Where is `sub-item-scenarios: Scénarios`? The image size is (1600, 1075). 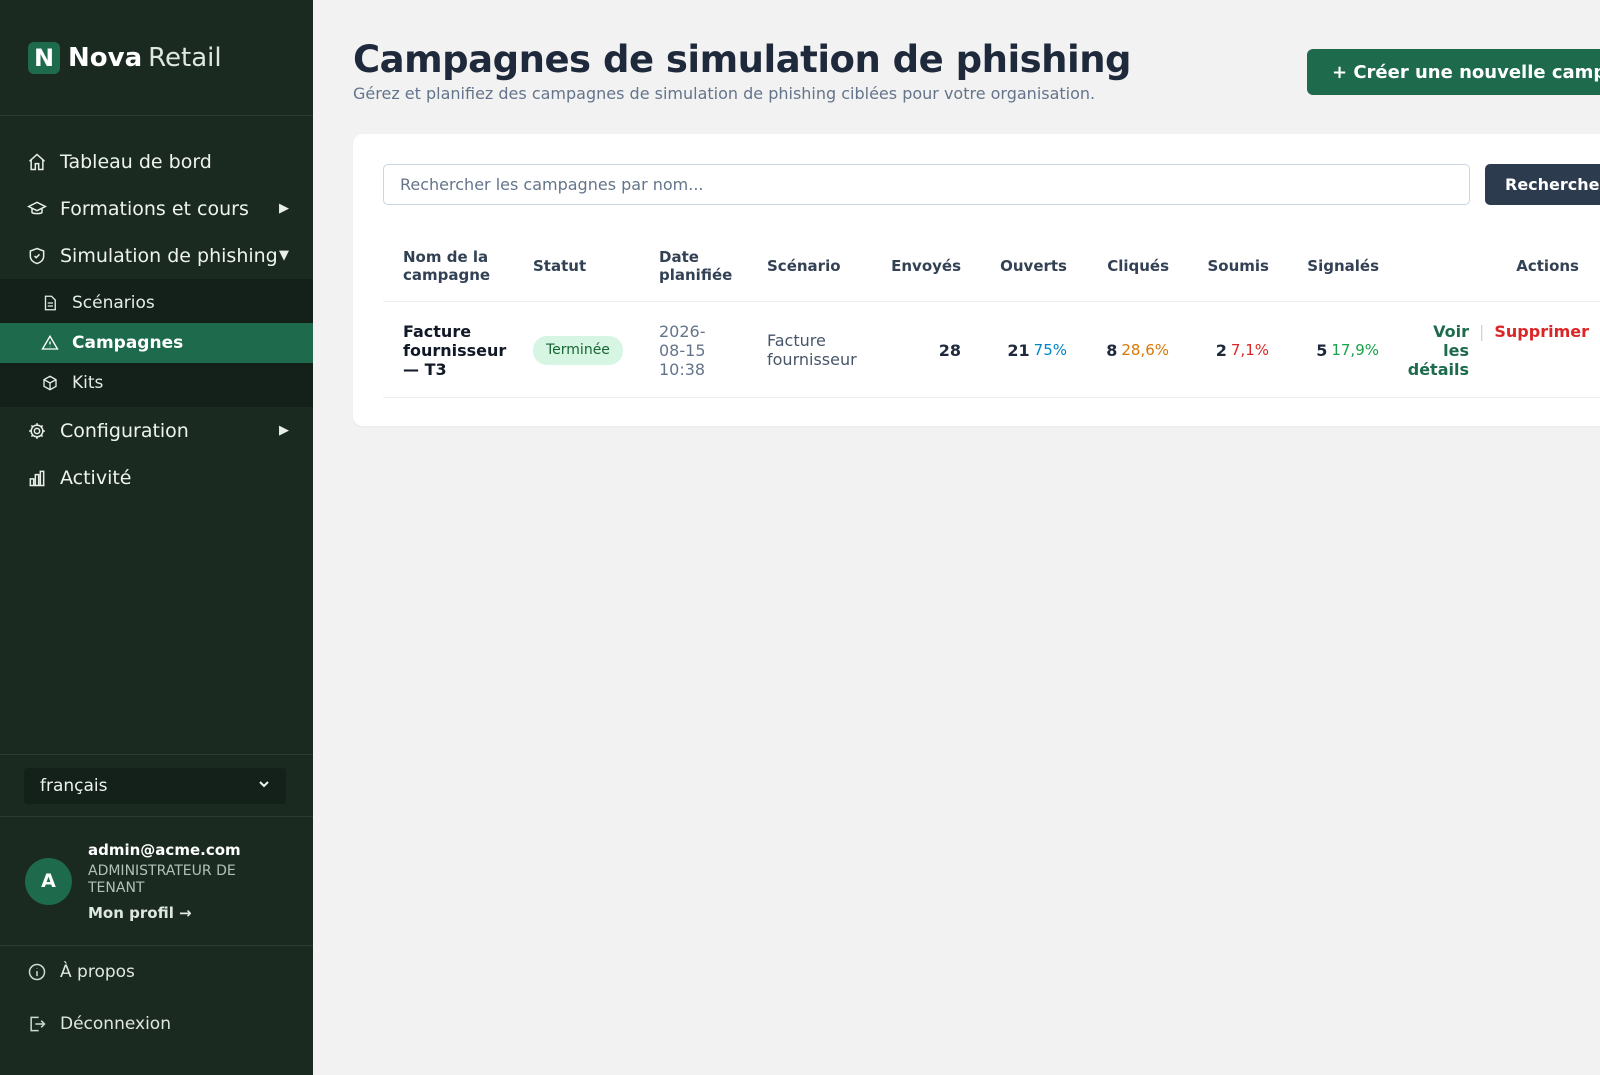
sub-item-scenarios: Scénarios is located at coordinates (156, 303).